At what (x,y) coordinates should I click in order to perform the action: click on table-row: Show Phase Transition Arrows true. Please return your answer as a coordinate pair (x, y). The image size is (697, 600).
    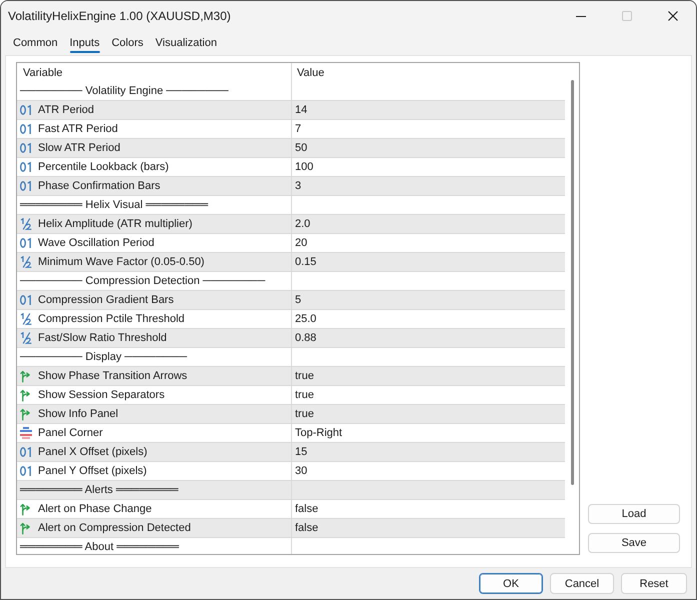
    Looking at the image, I should click on (291, 376).